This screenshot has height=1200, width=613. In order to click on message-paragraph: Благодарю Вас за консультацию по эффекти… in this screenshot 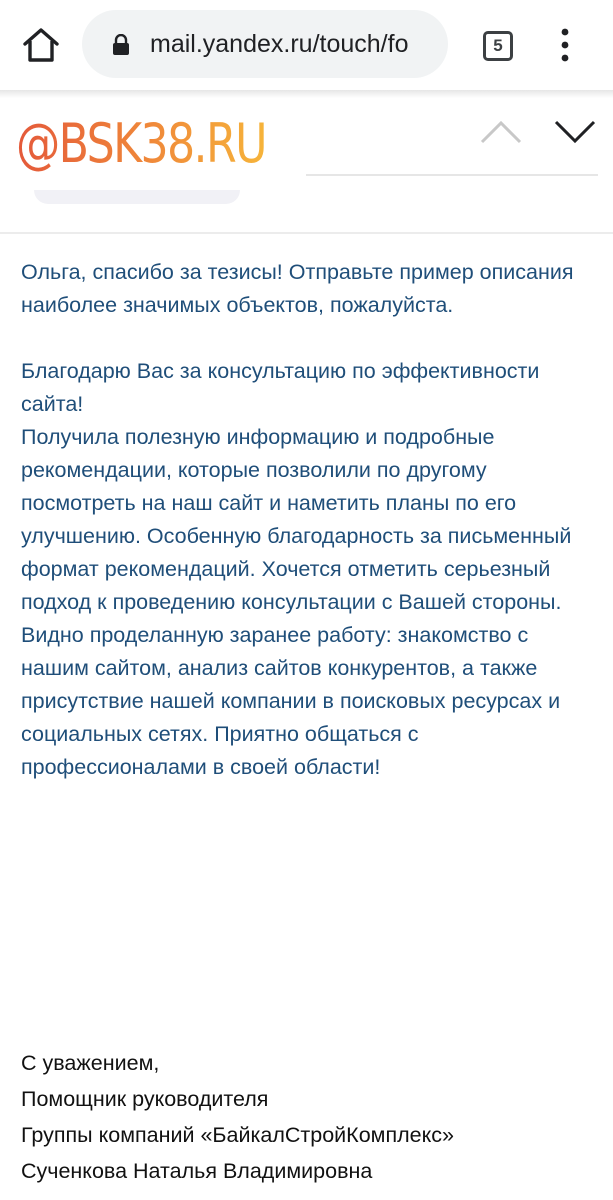, I will do `click(280, 387)`.